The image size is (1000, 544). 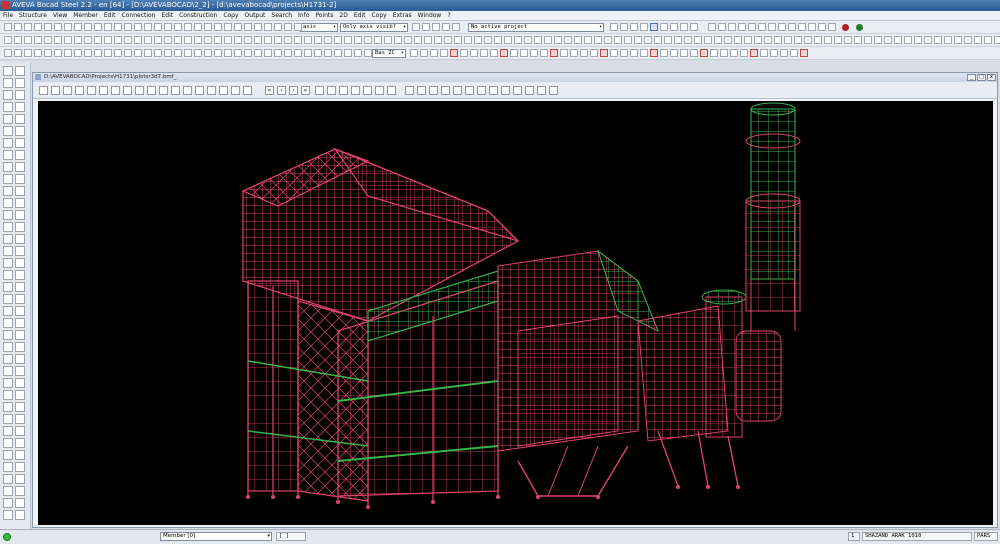 What do you see at coordinates (216, 536) in the screenshot?
I see `member-combo: Member [0] ▾` at bounding box center [216, 536].